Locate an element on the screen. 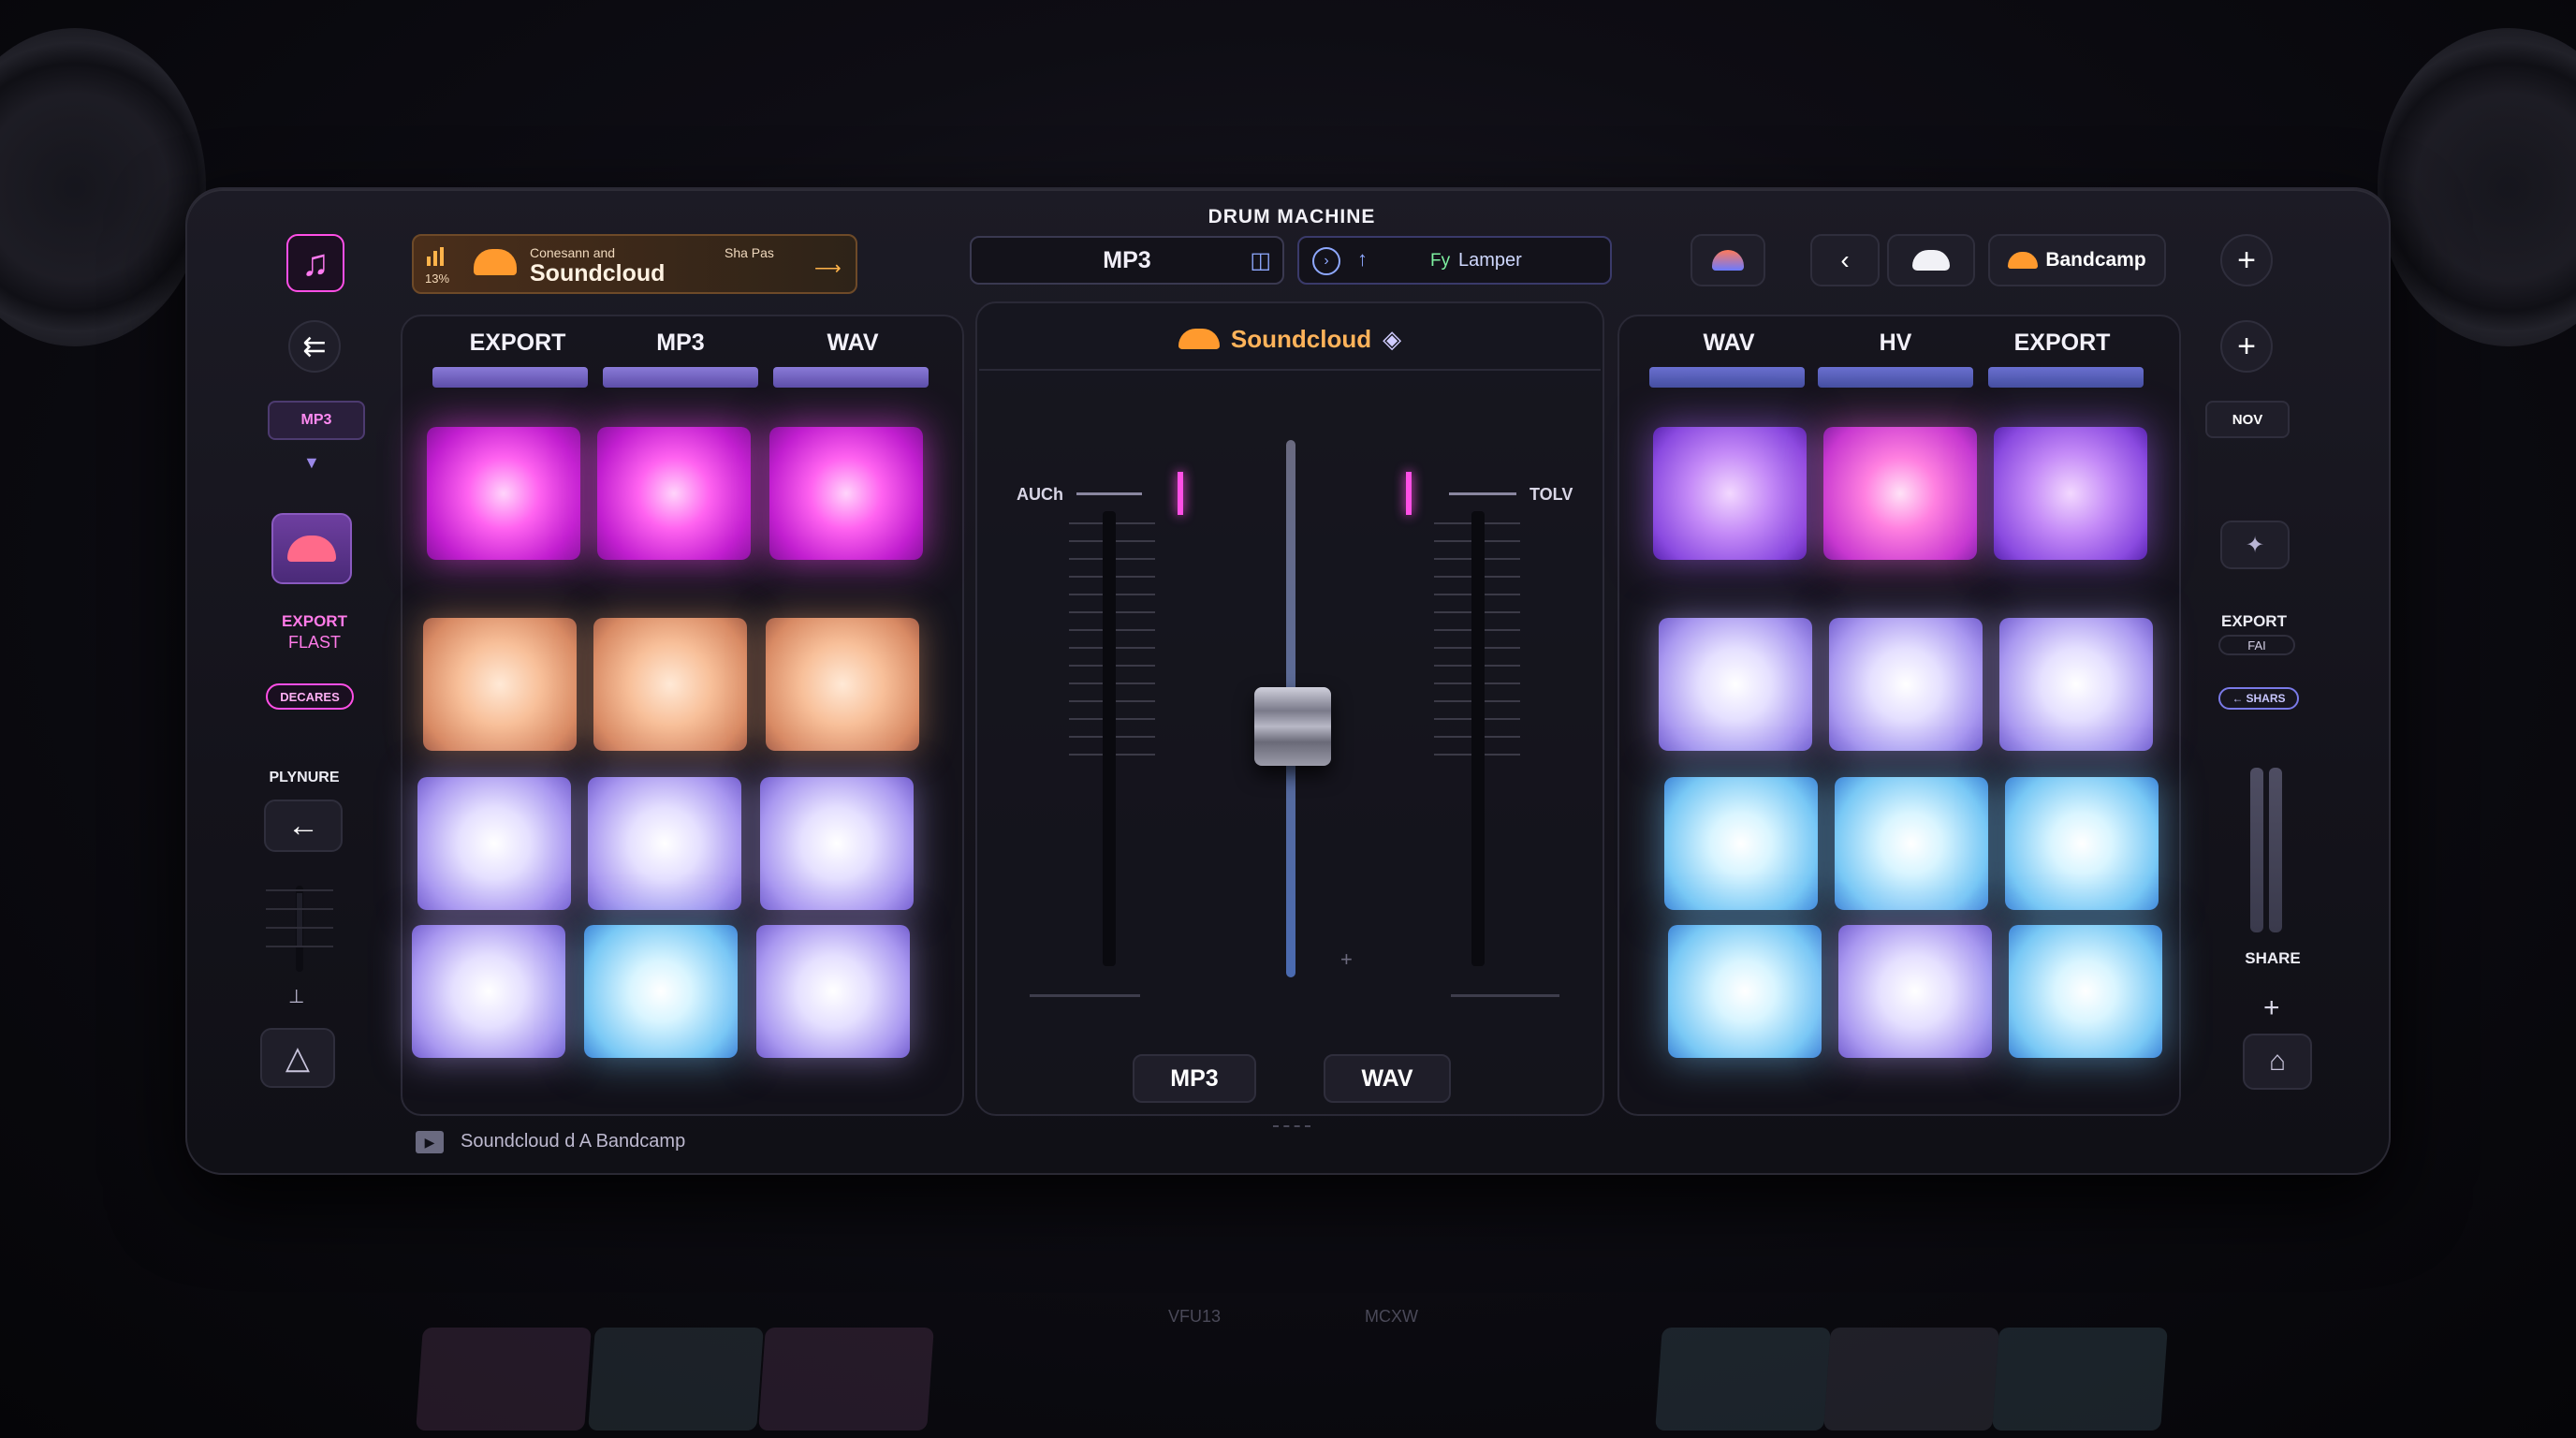 The image size is (2576, 1438). mixer-mp3-button: MP3 is located at coordinates (1194, 1078).